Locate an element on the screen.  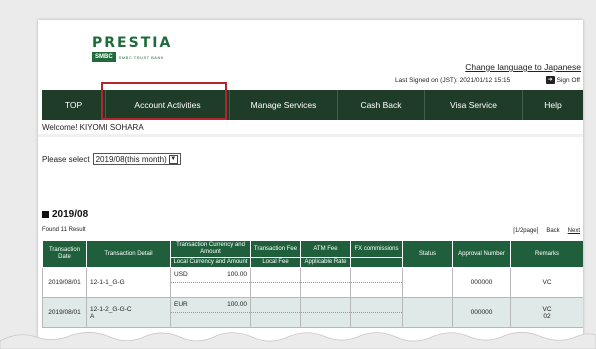
row-remarks-line2: 02 is located at coordinates (547, 316).